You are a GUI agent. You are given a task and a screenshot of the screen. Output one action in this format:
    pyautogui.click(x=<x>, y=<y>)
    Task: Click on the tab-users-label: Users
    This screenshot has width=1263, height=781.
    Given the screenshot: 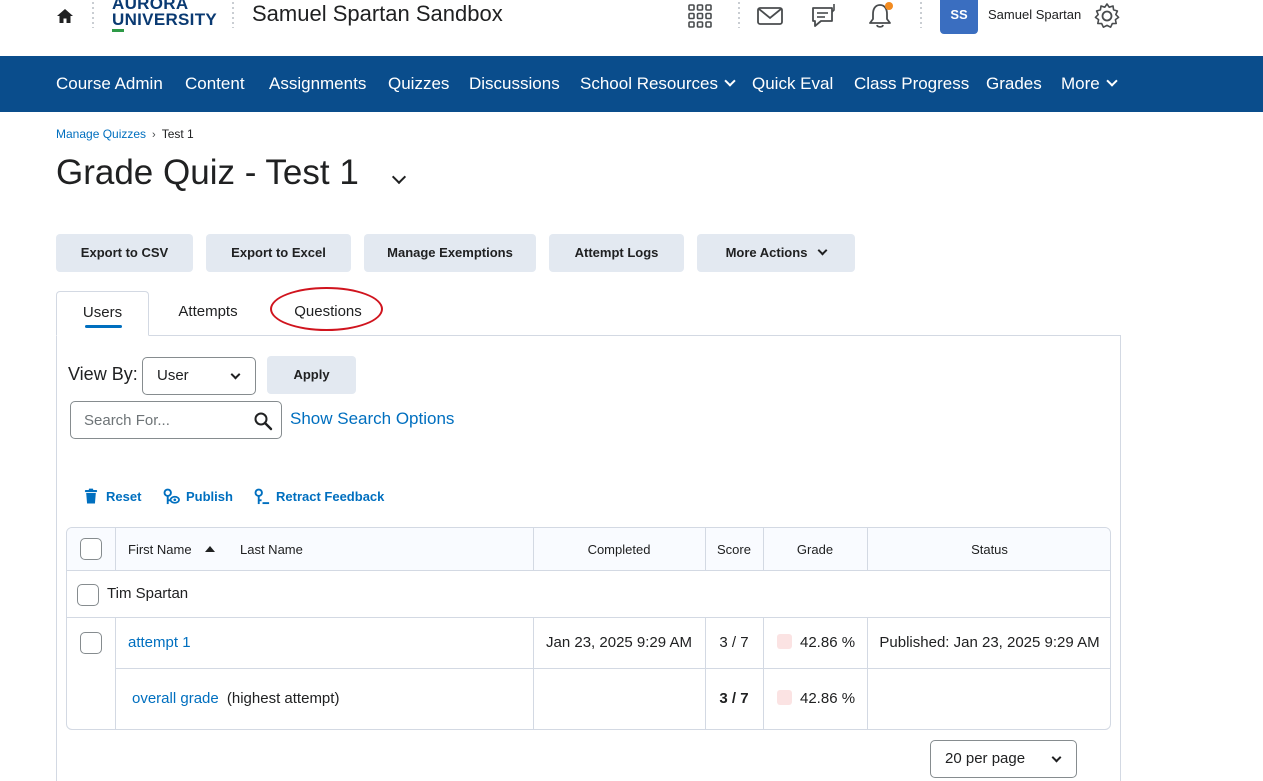 What is the action you would take?
    pyautogui.click(x=102, y=312)
    